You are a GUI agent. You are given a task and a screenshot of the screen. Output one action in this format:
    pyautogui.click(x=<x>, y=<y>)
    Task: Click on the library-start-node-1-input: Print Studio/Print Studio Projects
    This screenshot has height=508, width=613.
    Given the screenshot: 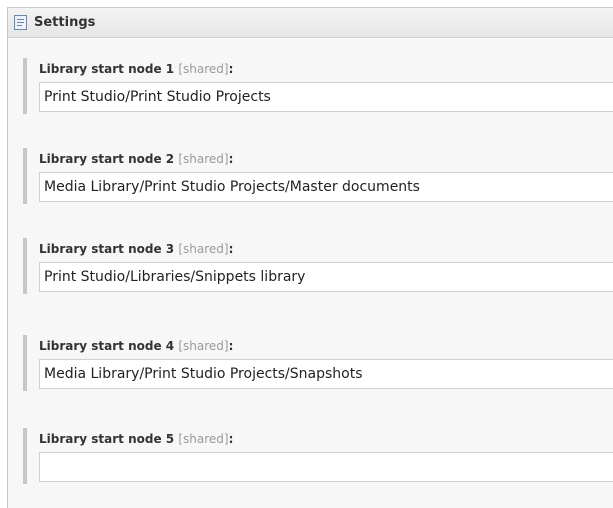 What is the action you would take?
    pyautogui.click(x=326, y=97)
    